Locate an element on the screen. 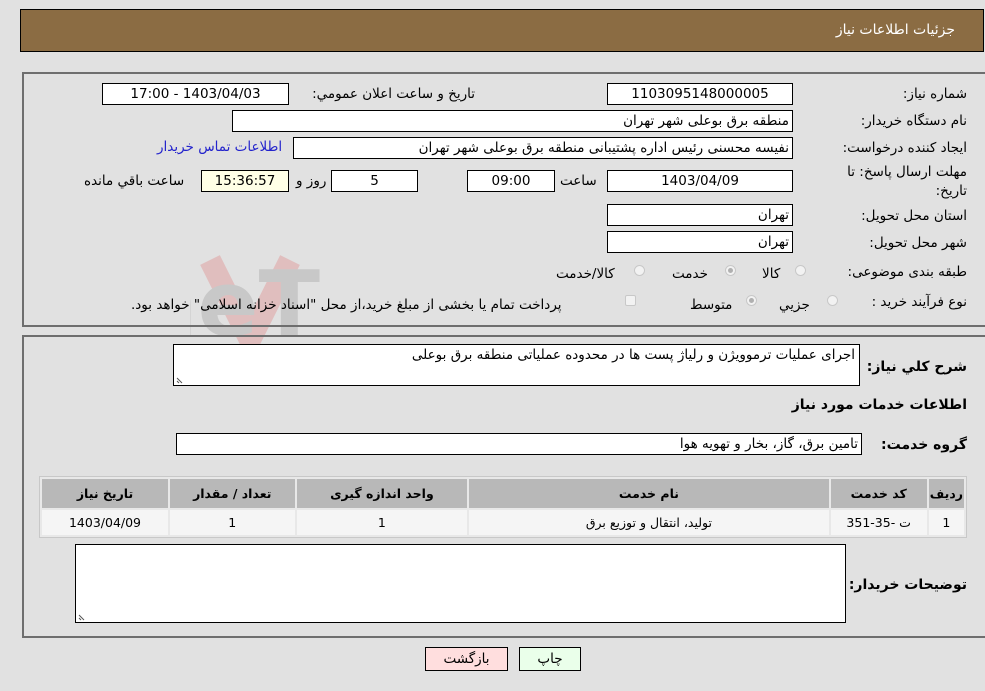 The height and width of the screenshot is (691, 985). deadline-label-line2: تاریخ: is located at coordinates (951, 191).